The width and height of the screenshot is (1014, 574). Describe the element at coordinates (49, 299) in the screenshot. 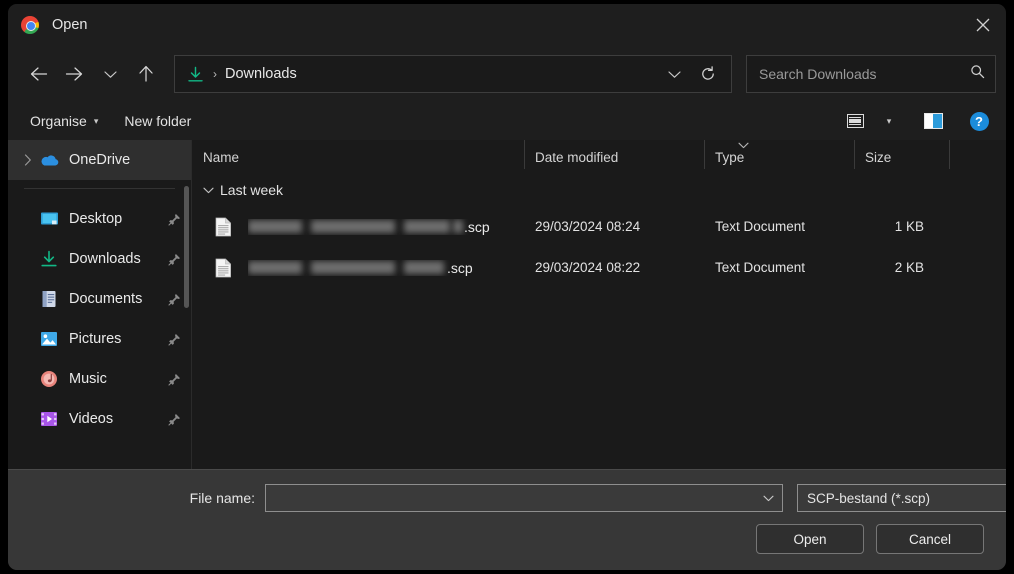

I see `documents-icon` at that location.